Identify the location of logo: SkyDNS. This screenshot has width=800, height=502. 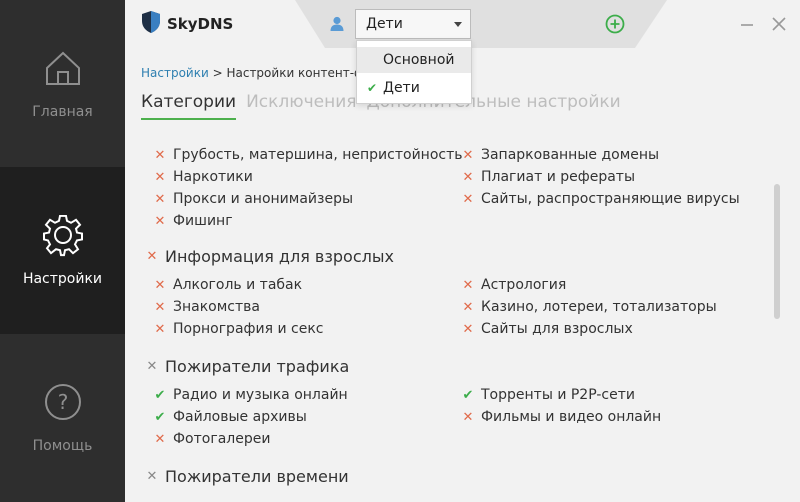
(187, 24).